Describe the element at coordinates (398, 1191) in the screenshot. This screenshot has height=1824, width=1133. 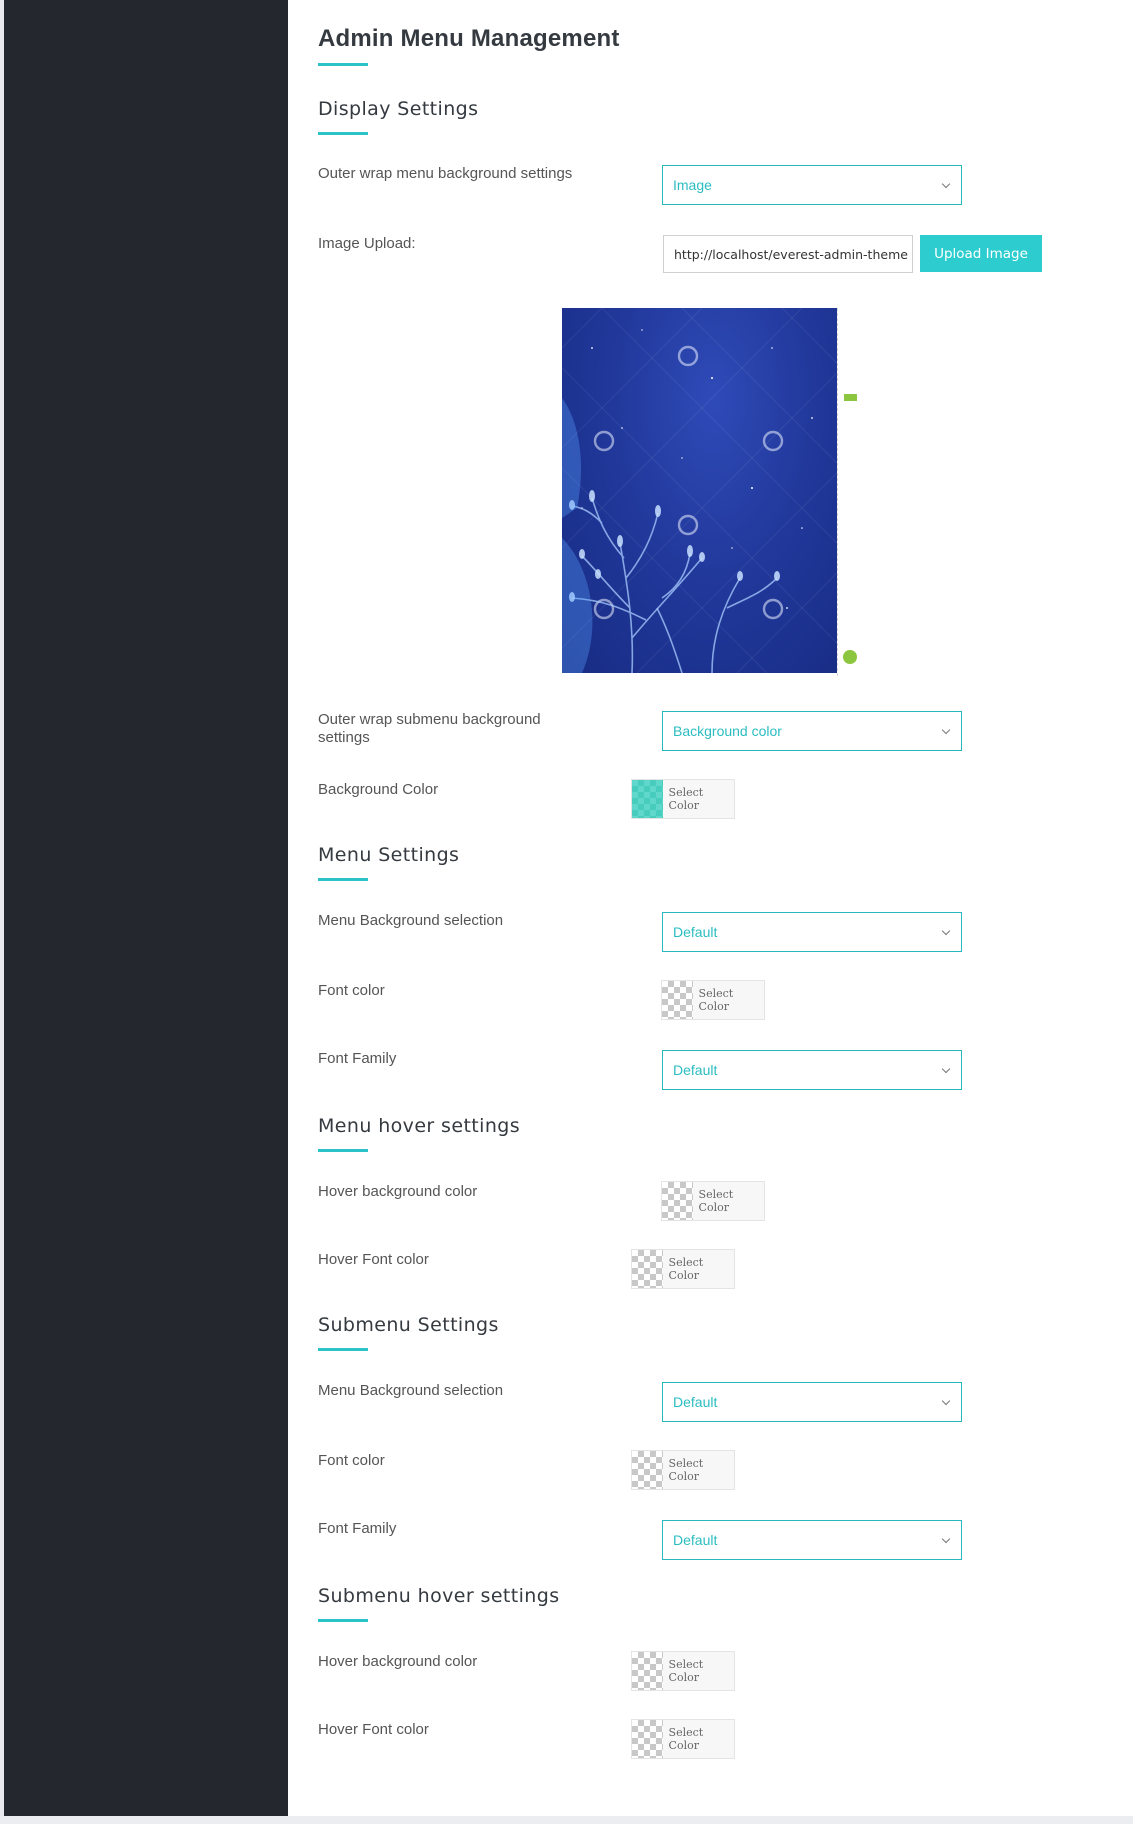
I see `menu-hover-bg-label: Hover background color` at that location.